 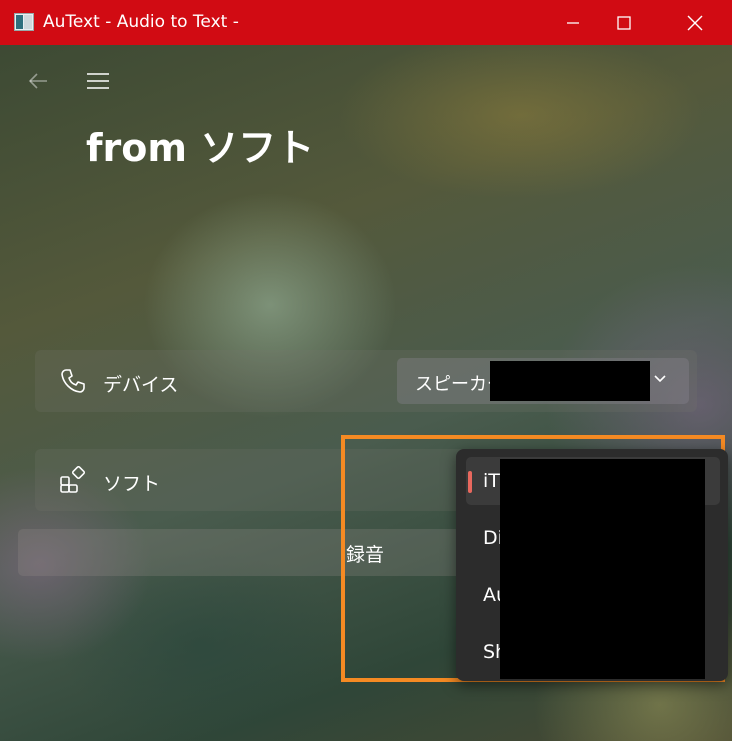 I want to click on title-bar: AuText - Audio to Text -, so click(x=366, y=22).